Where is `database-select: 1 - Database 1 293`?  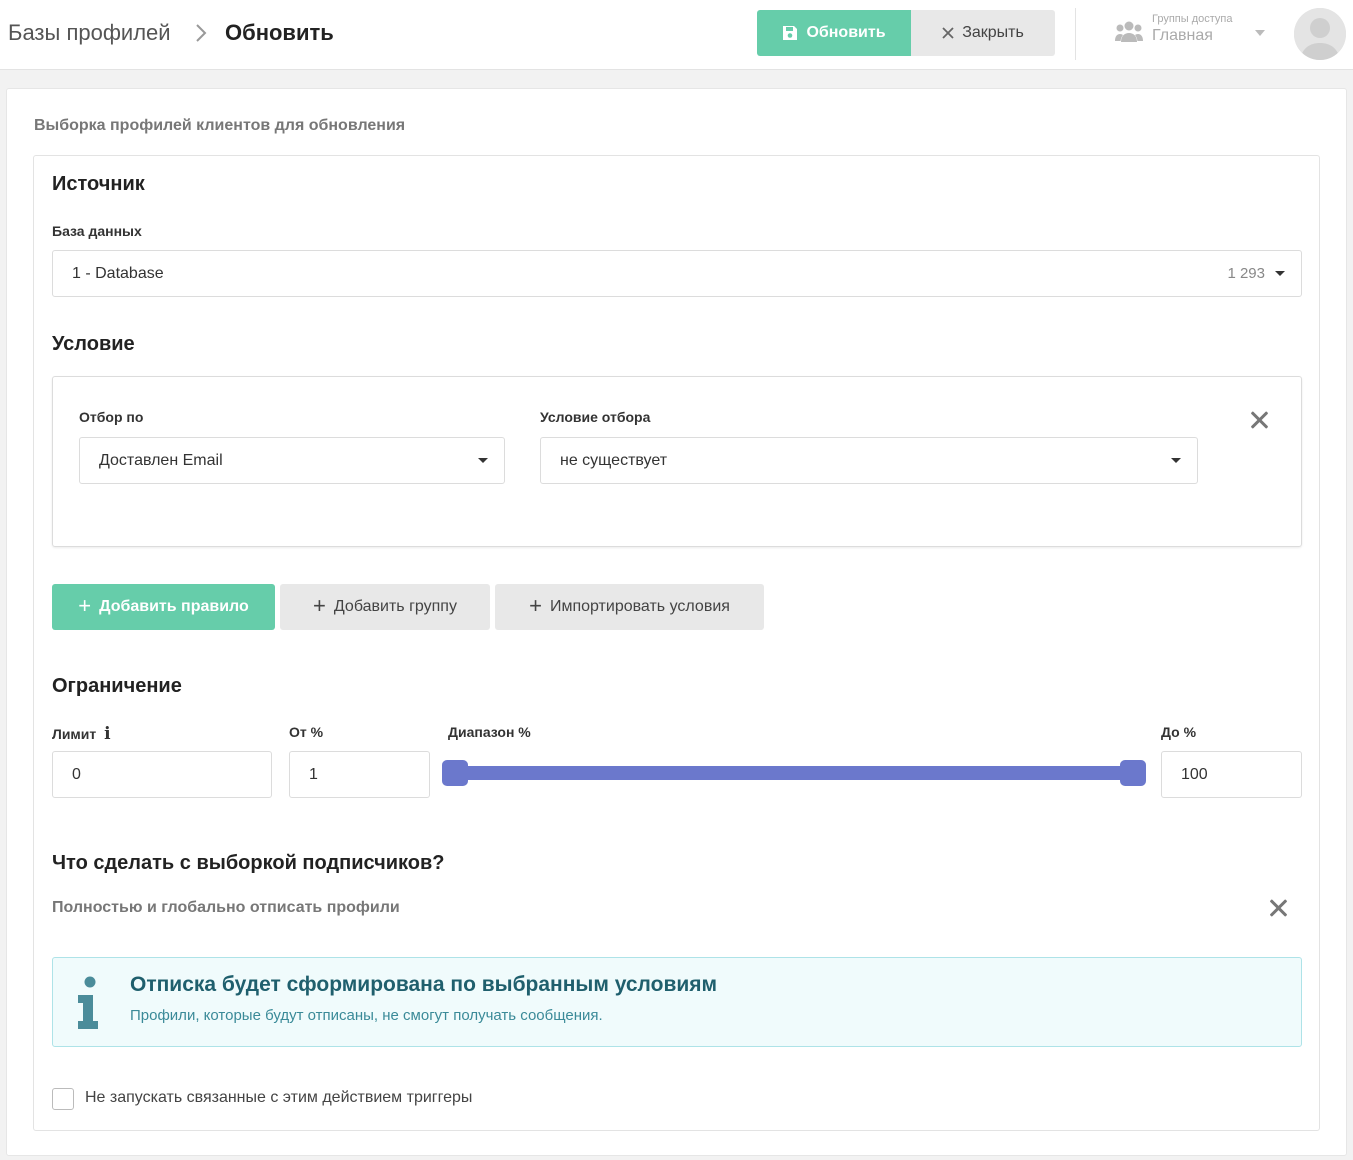
database-select: 1 - Database 1 293 is located at coordinates (677, 273).